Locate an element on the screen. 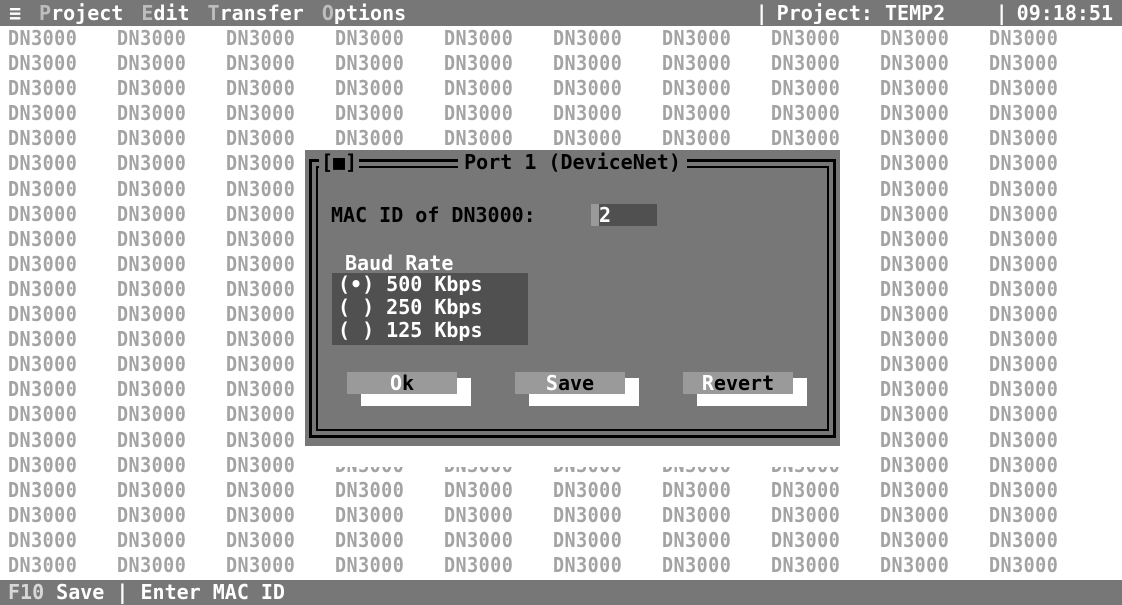 The width and height of the screenshot is (1122, 605). menu-options: Options is located at coordinates (364, 13).